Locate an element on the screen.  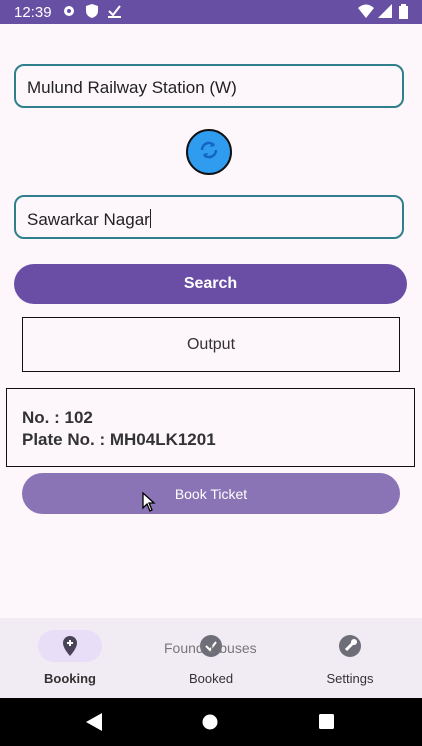
battery-icon is located at coordinates (403, 13).